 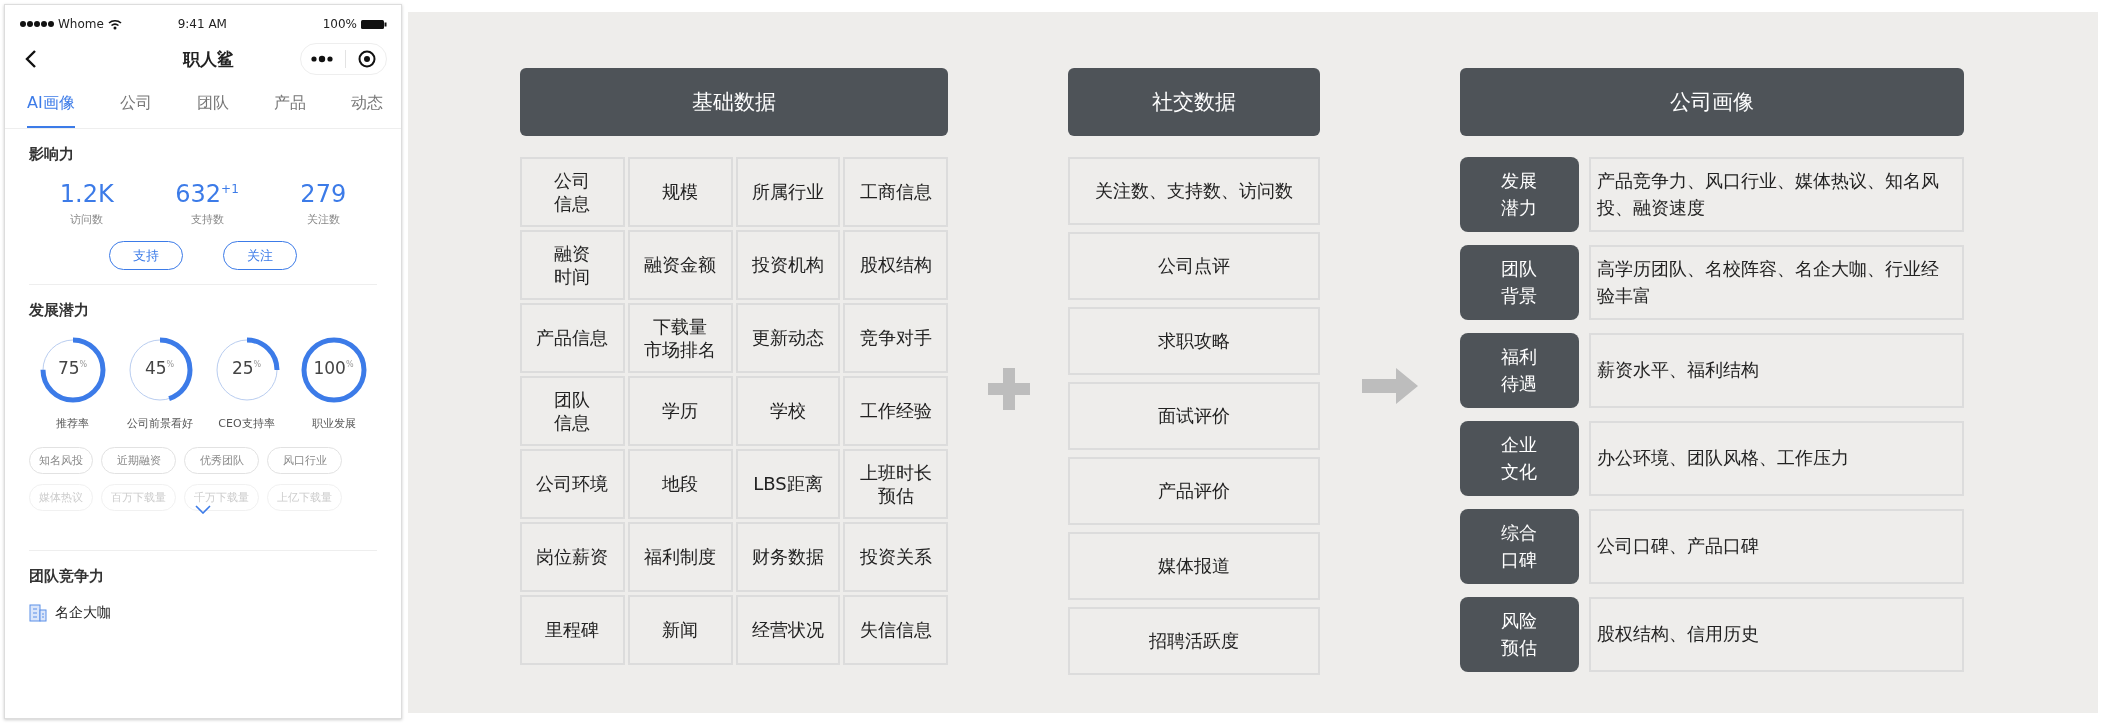 What do you see at coordinates (895, 472) in the screenshot?
I see `cell-text: 上班时长` at bounding box center [895, 472].